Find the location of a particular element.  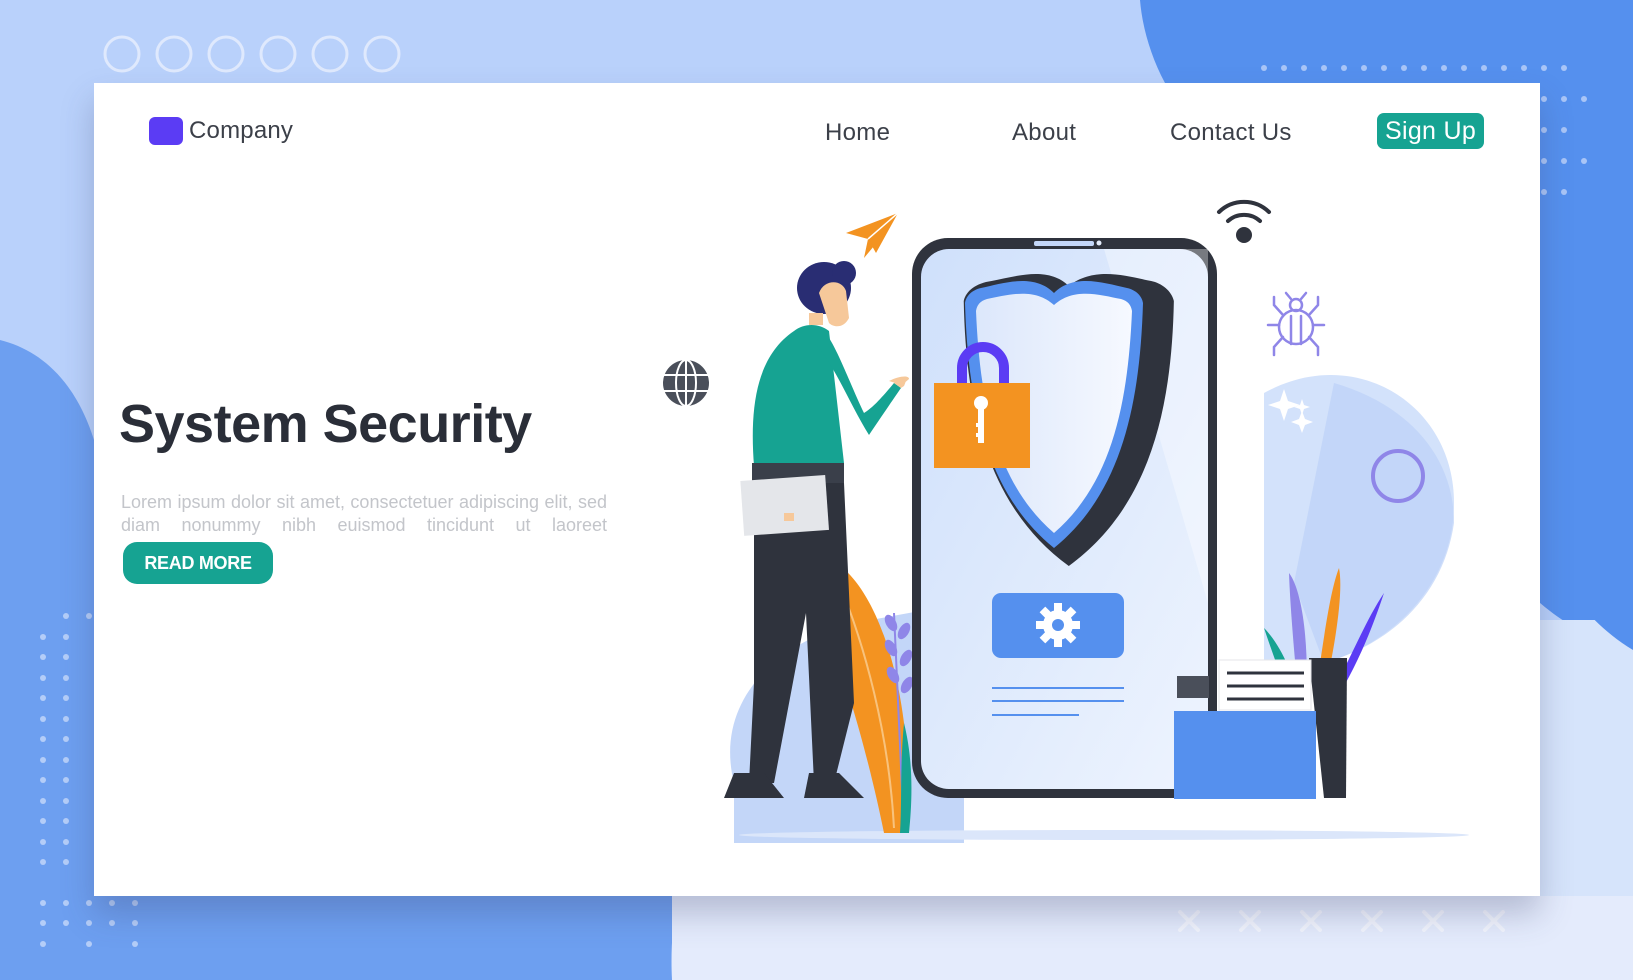

wifi-icon is located at coordinates (1244, 221).